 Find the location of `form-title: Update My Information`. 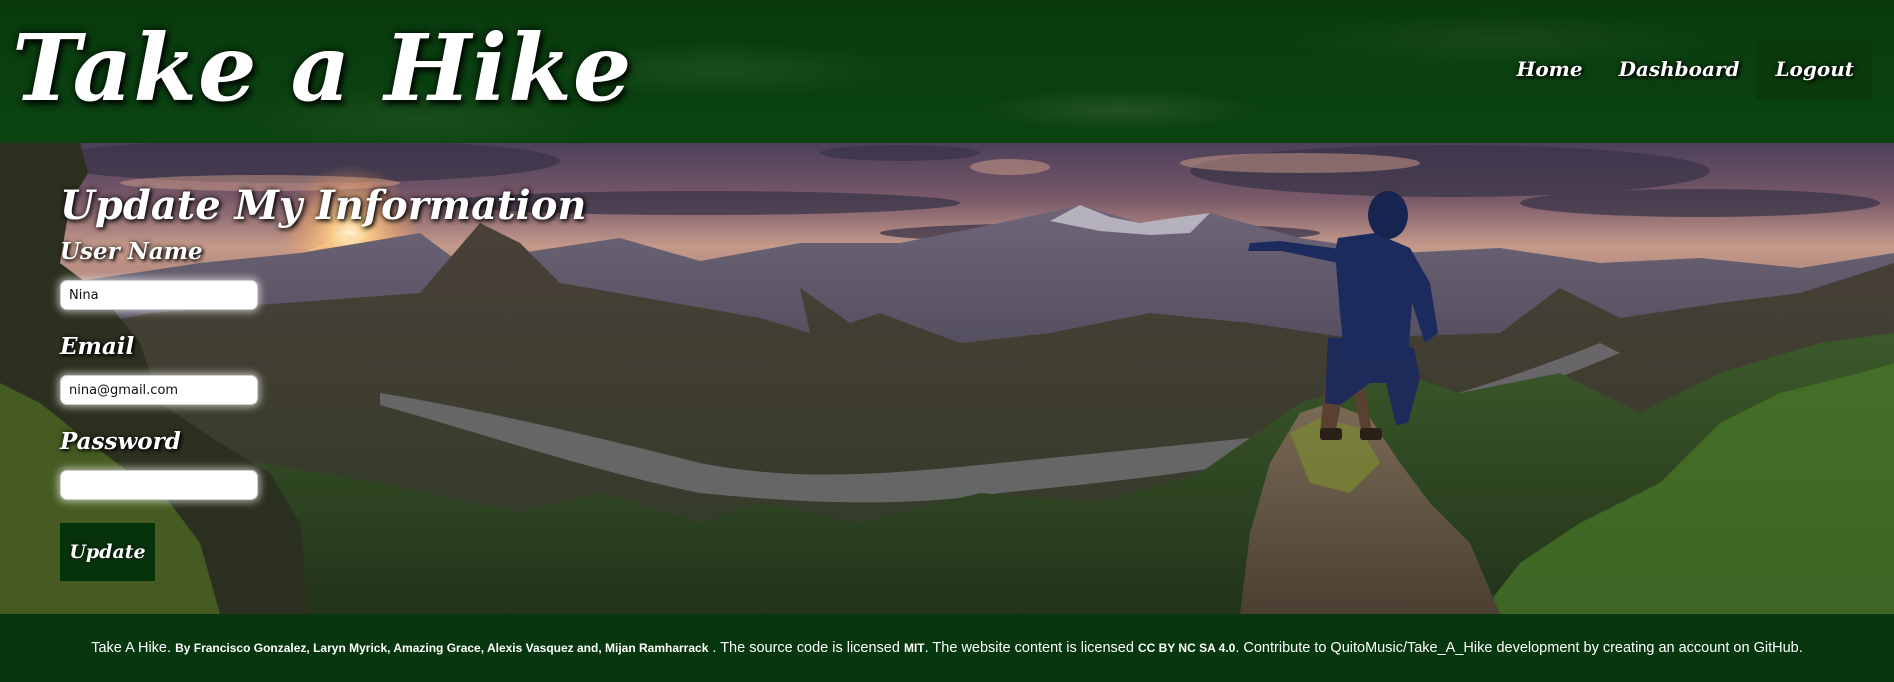

form-title: Update My Information is located at coordinates (323, 205).